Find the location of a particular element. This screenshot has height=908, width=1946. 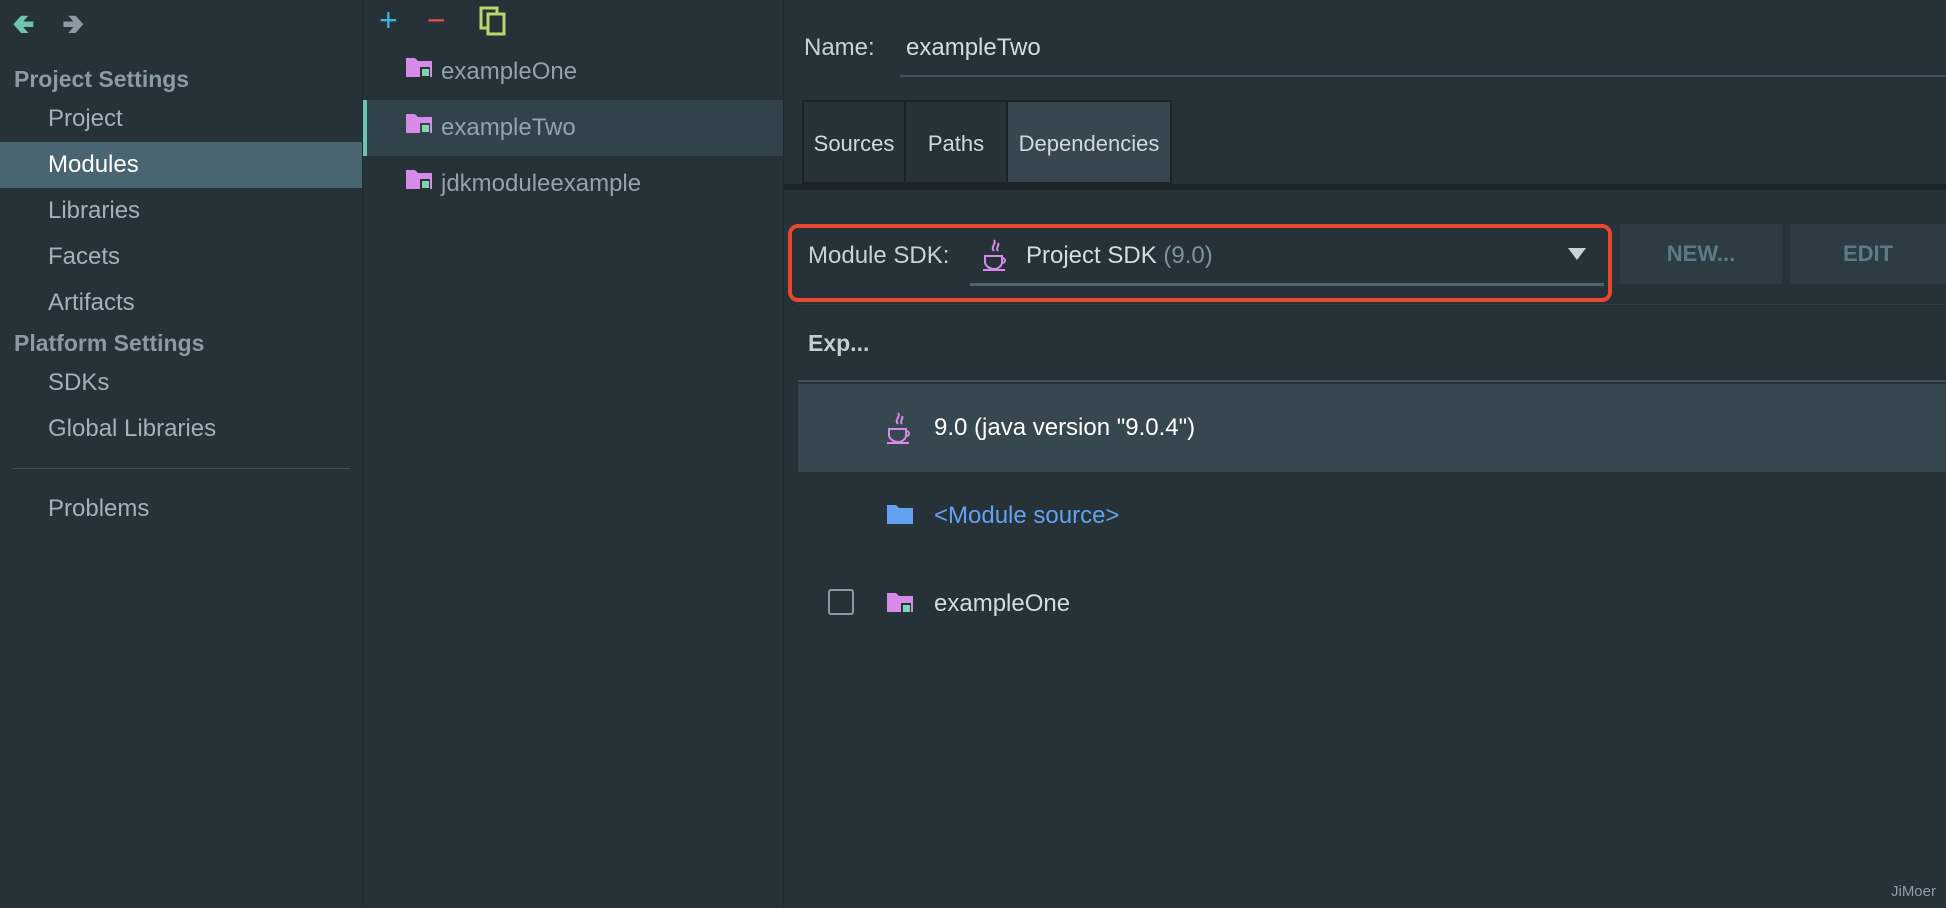

edit-sdk-button: EDIT is located at coordinates (1868, 254).